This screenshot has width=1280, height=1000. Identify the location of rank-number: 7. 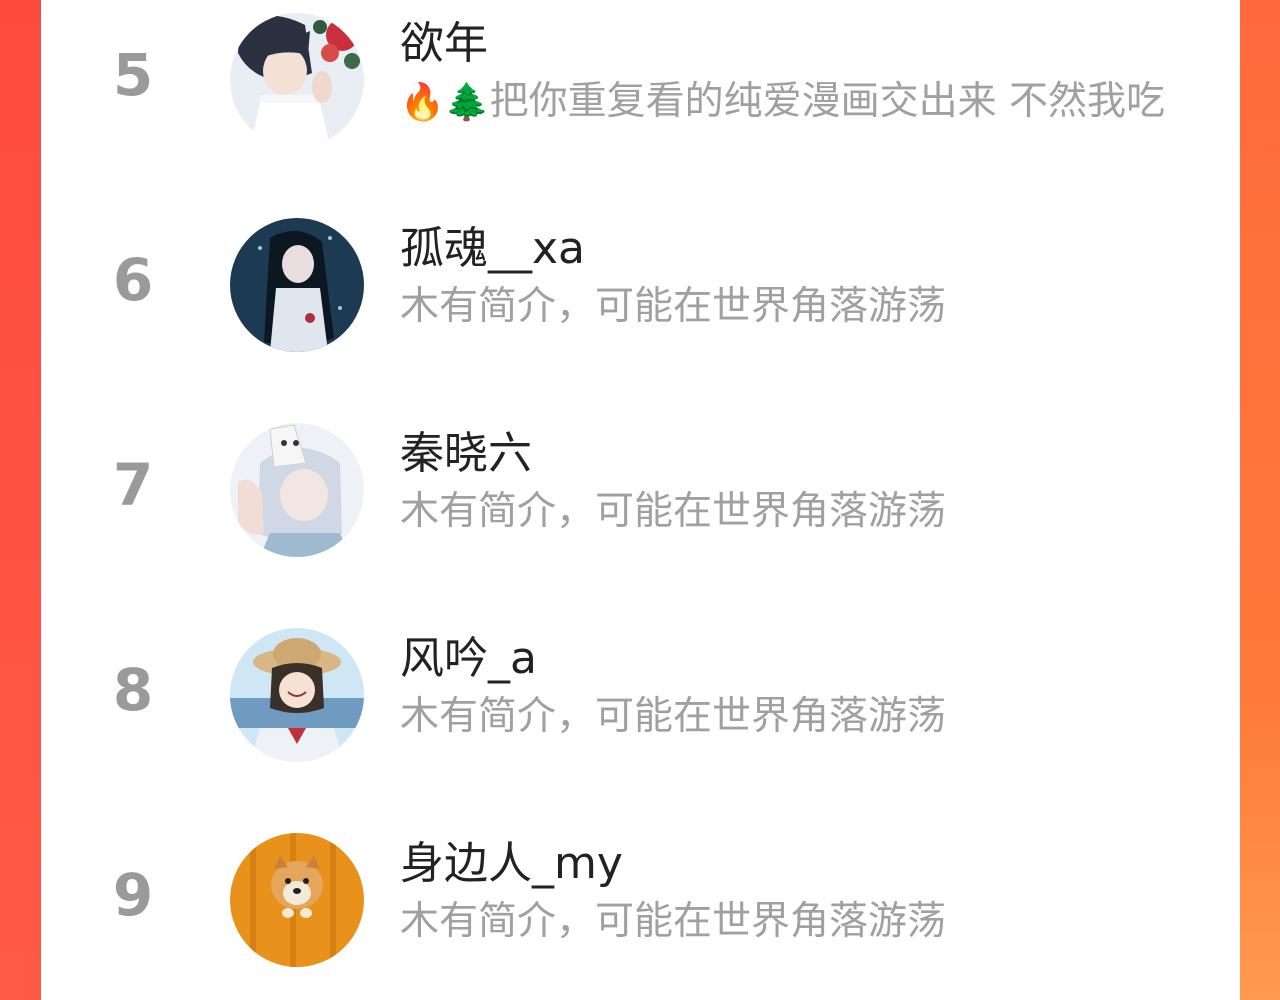
(133, 485).